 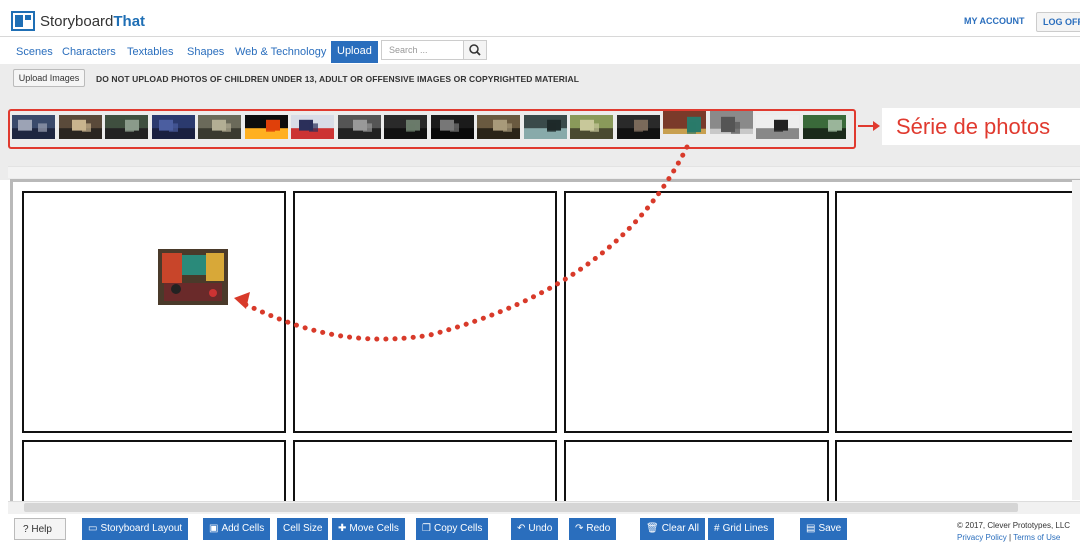 What do you see at coordinates (26, 529) in the screenshot?
I see `help-icon: ?` at bounding box center [26, 529].